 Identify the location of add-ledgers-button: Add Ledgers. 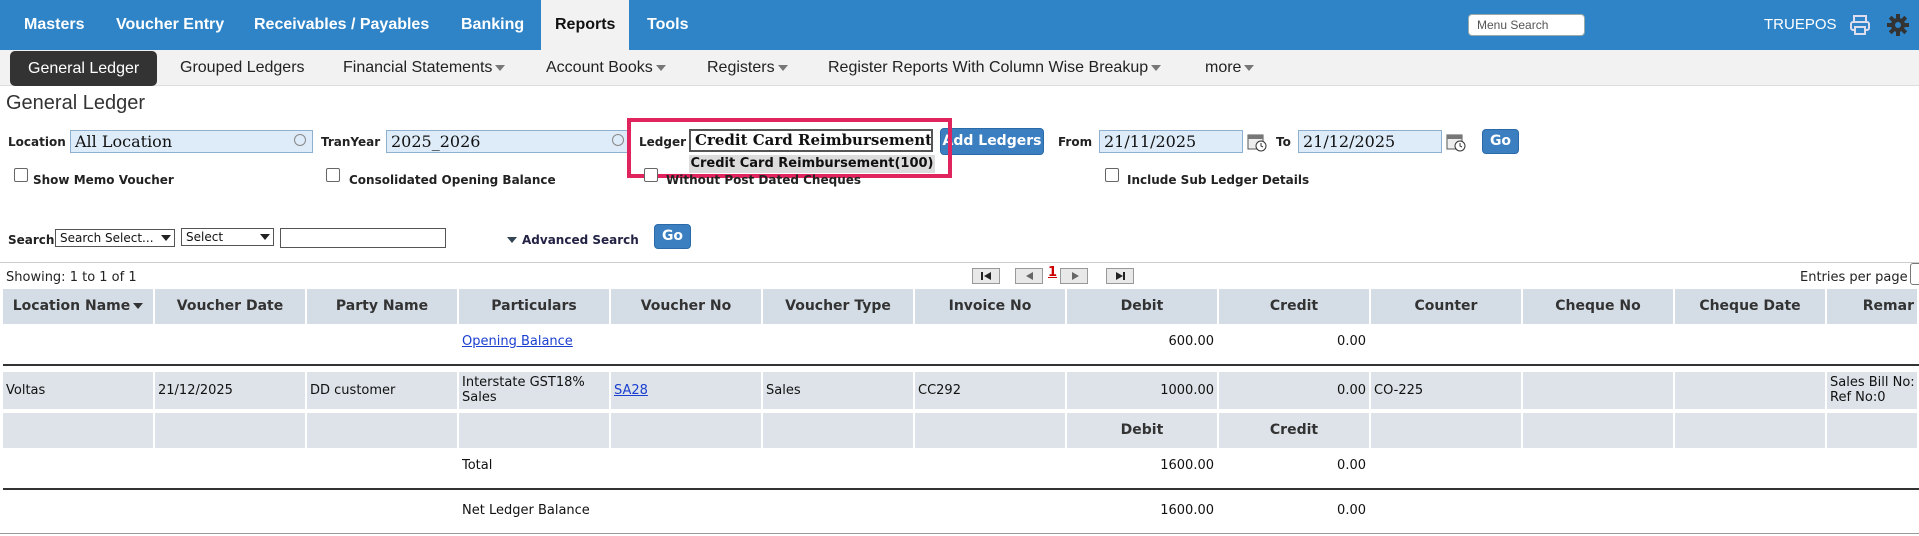
(992, 141).